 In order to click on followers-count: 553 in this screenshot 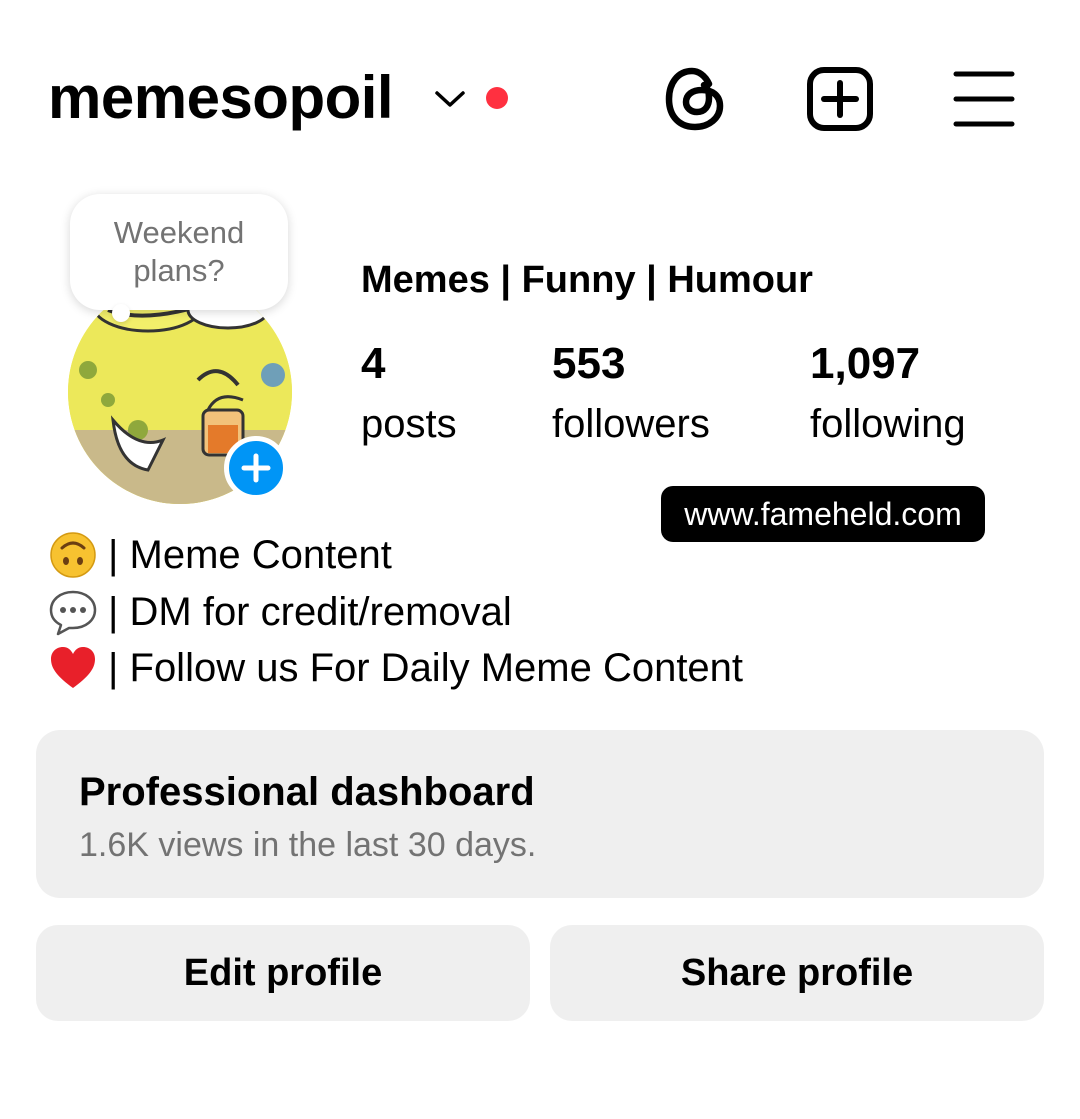, I will do `click(588, 364)`.